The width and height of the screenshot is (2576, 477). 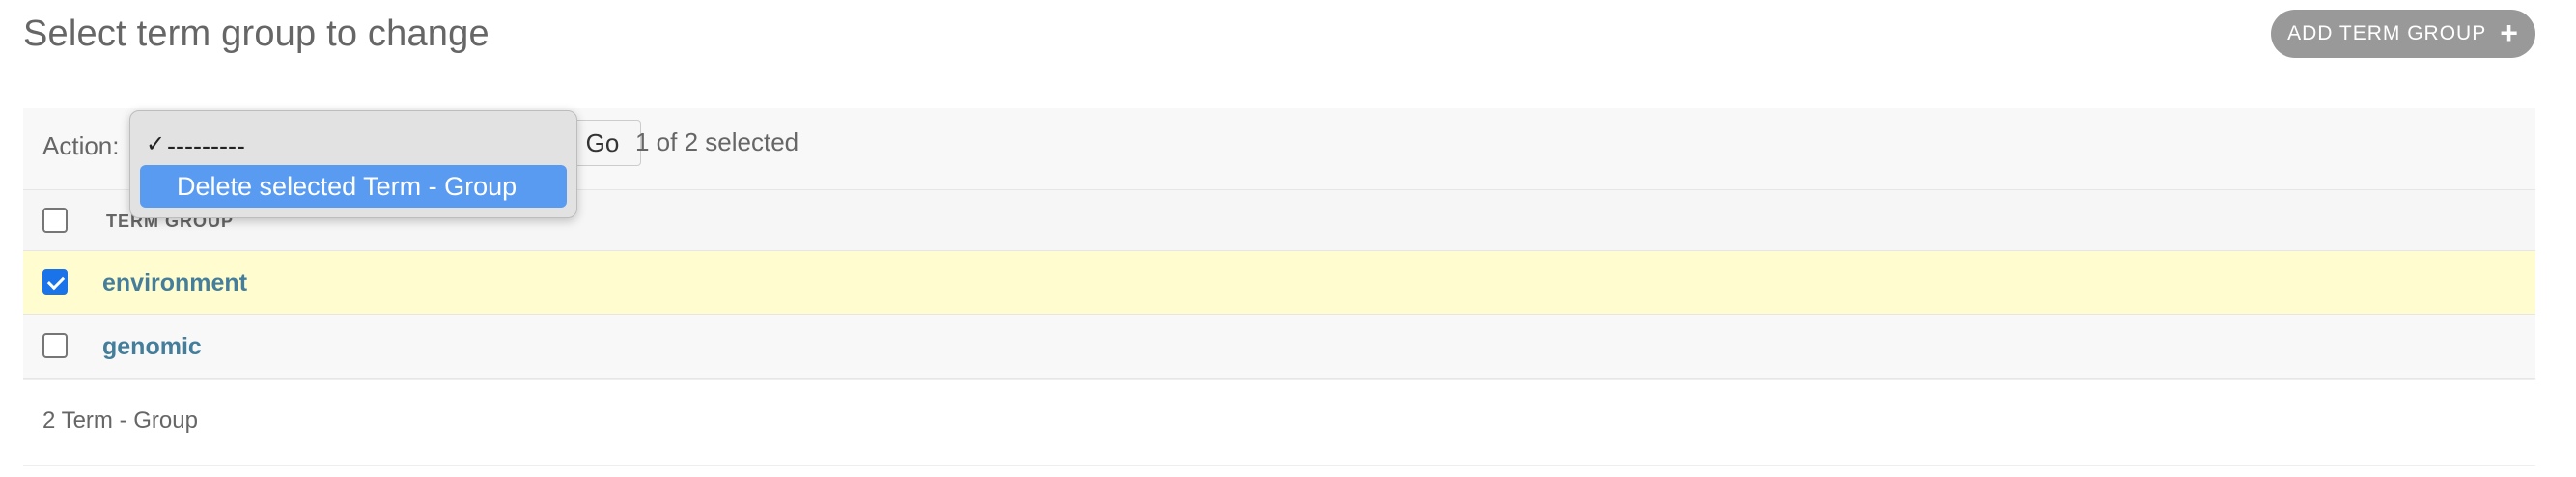 I want to click on page-title: Select term group to change, so click(x=257, y=34).